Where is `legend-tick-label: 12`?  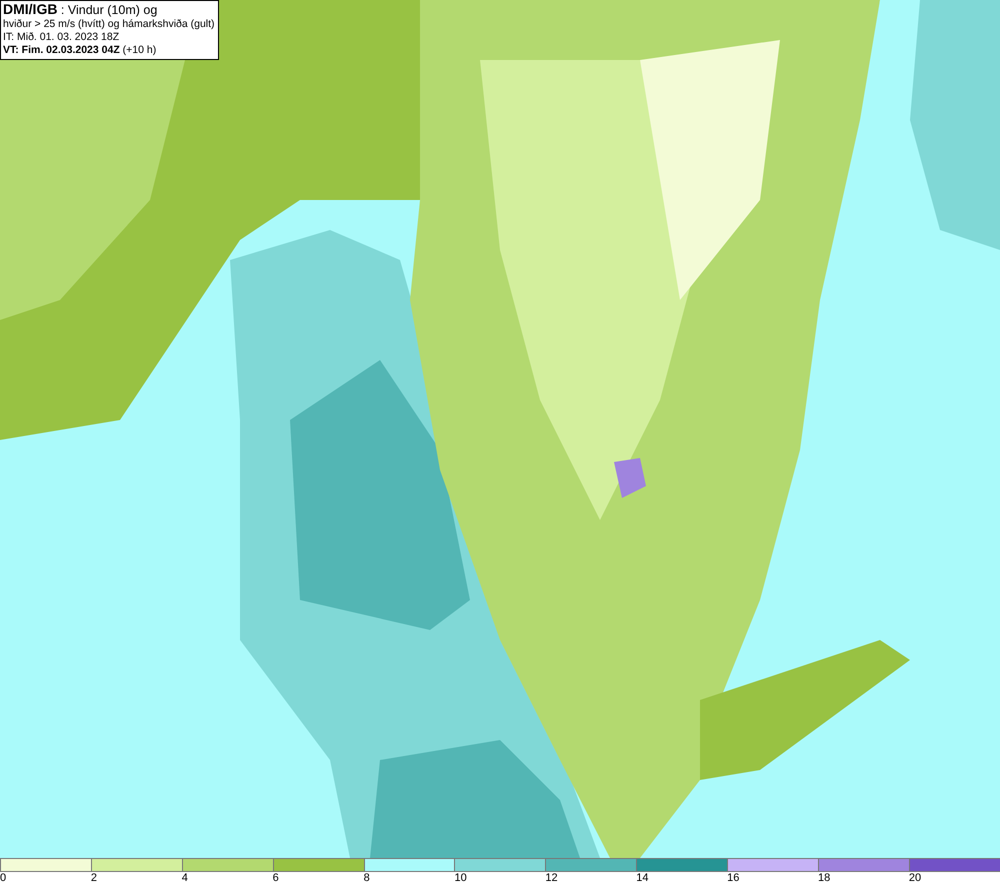 legend-tick-label: 12 is located at coordinates (551, 878).